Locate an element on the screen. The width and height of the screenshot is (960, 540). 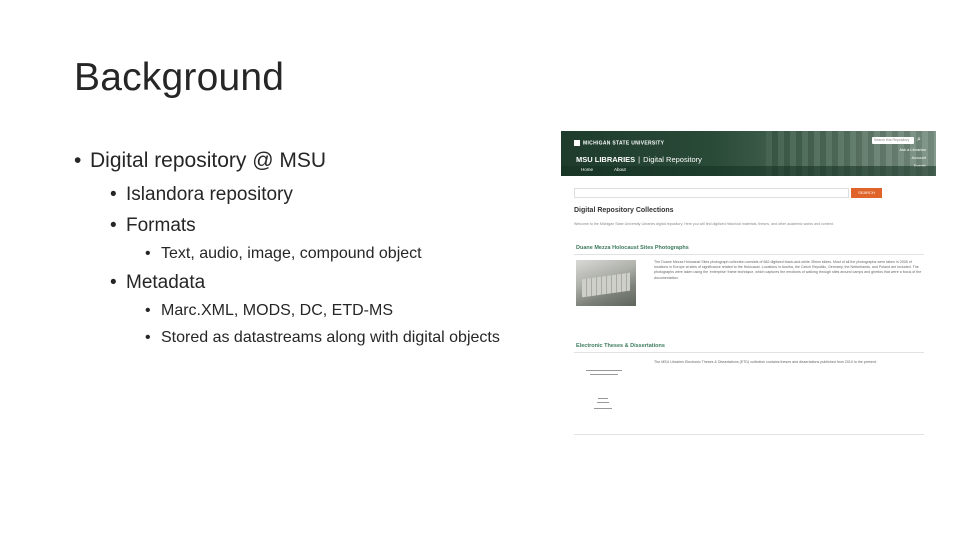
bullet-item: • Metadata is located at coordinates (157, 283).